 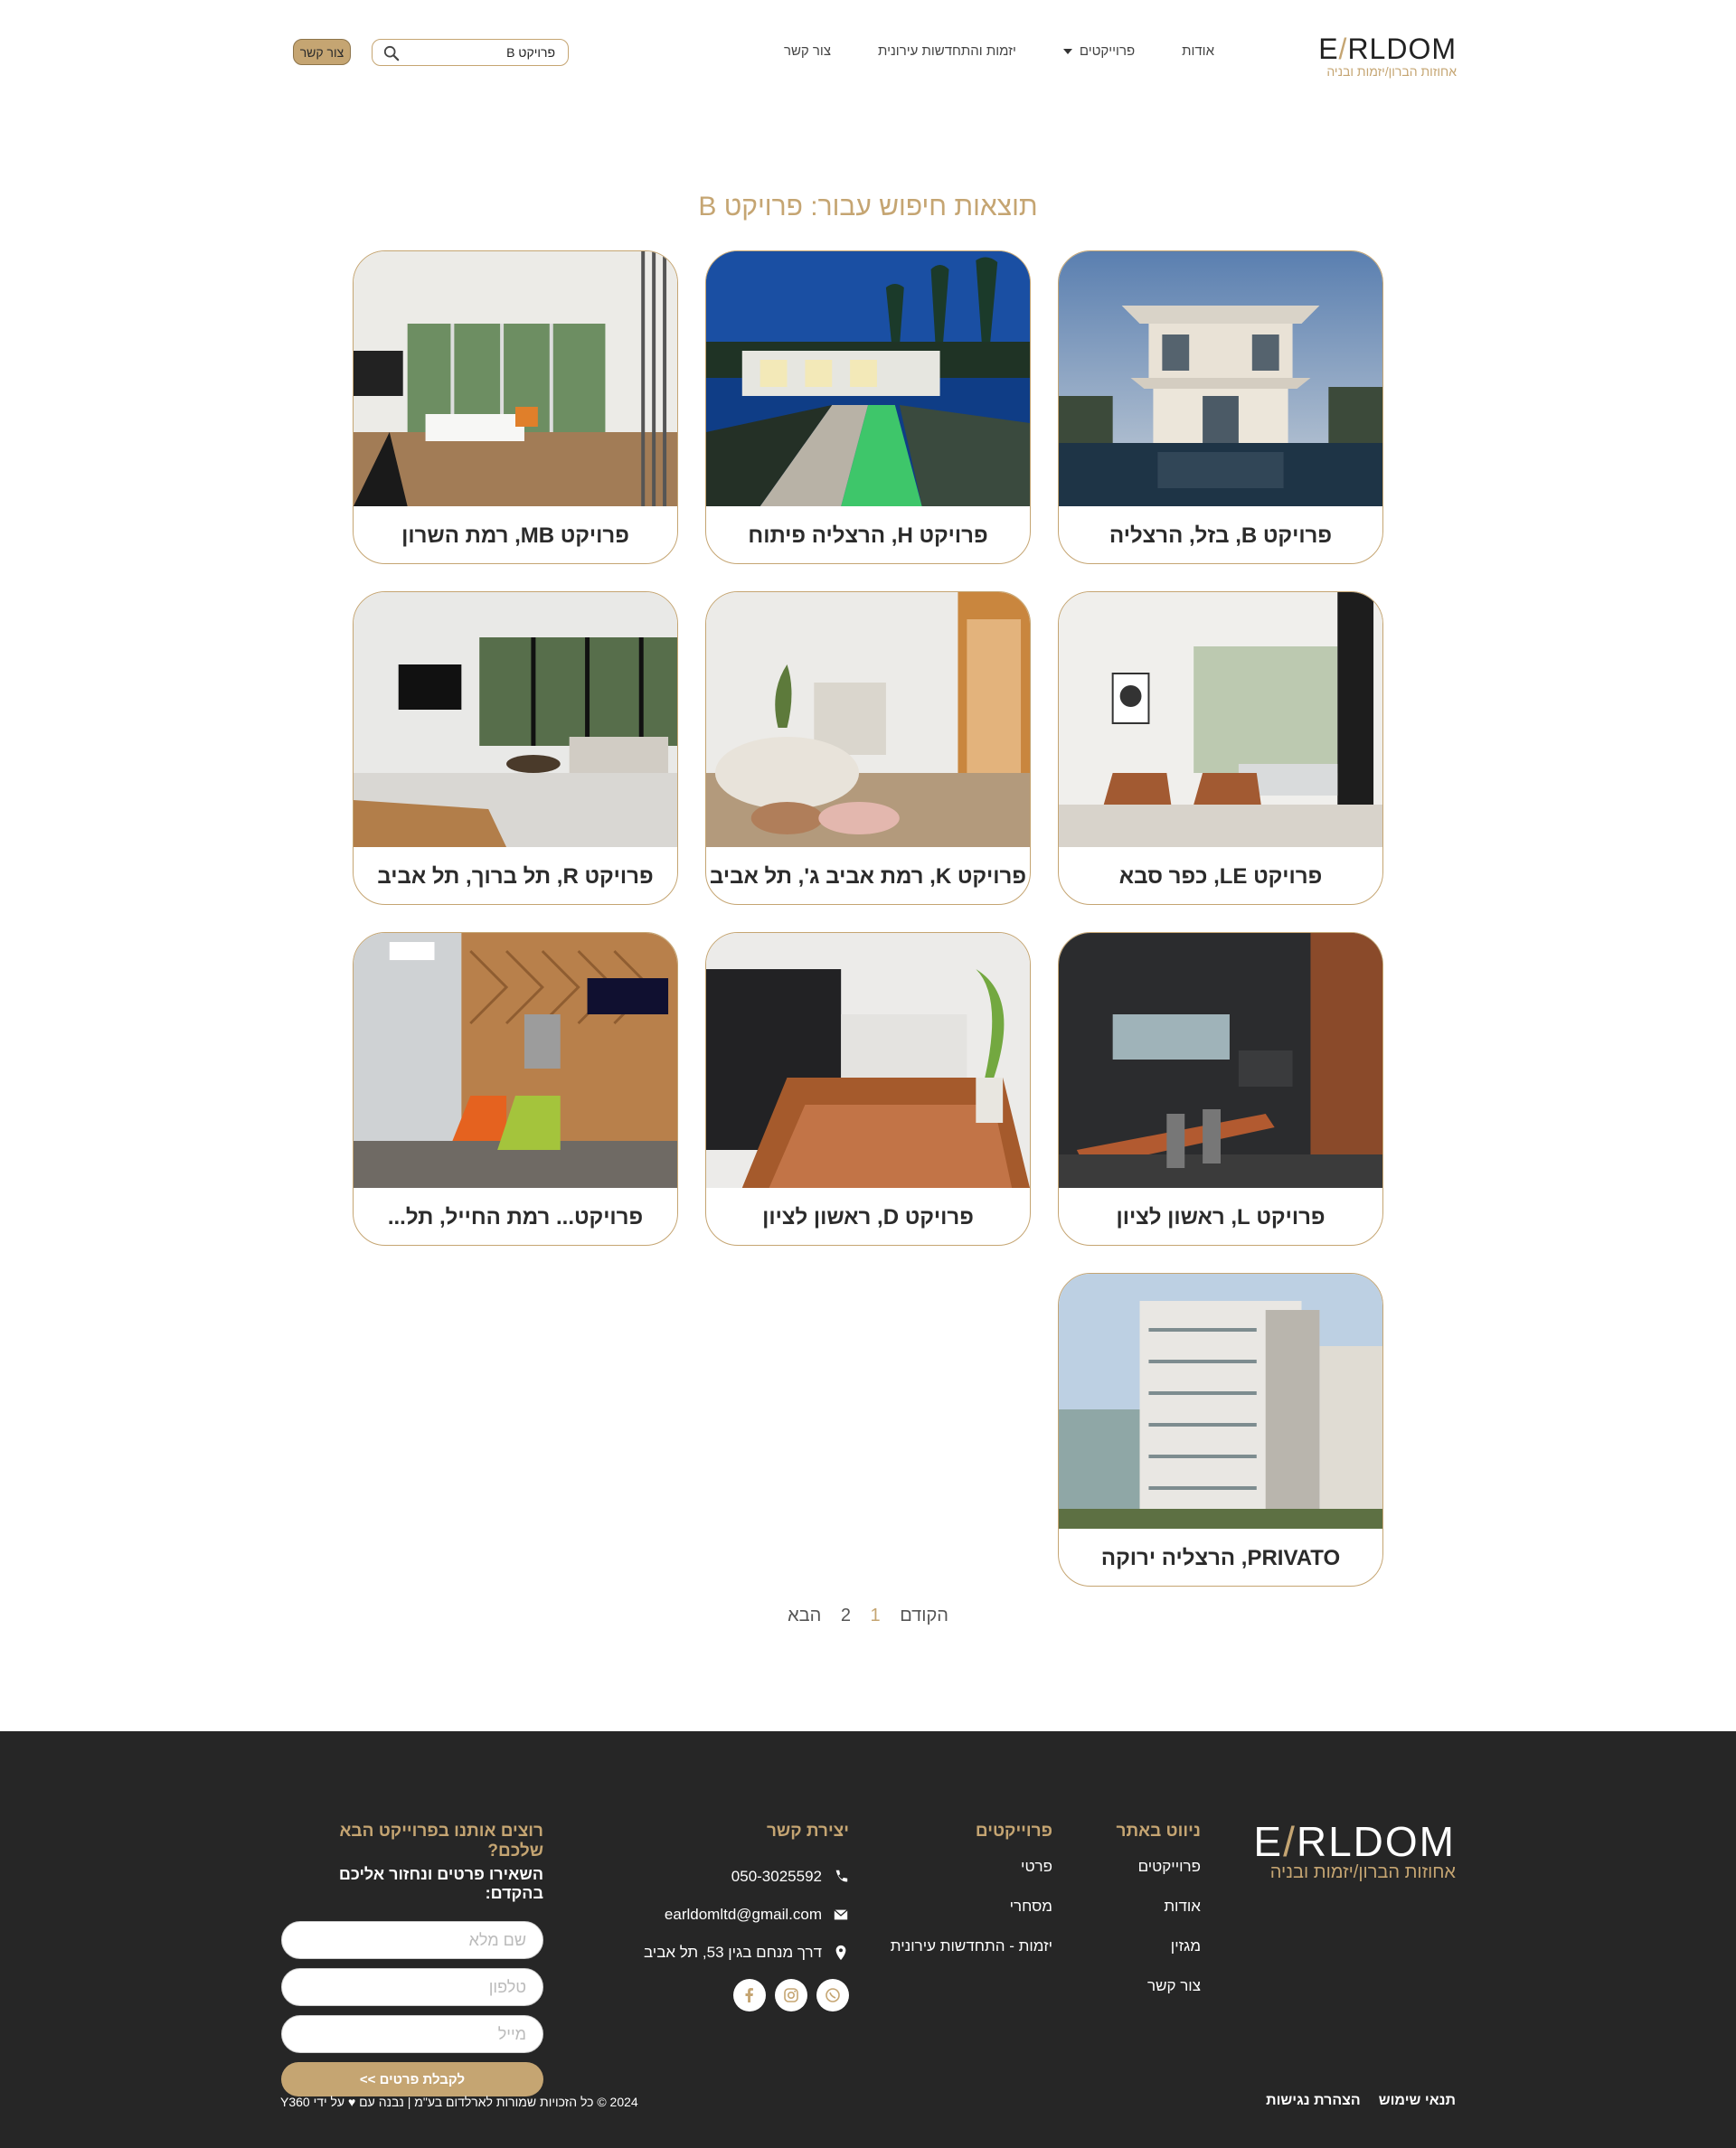 I want to click on email-field: מייל, so click(x=412, y=2034).